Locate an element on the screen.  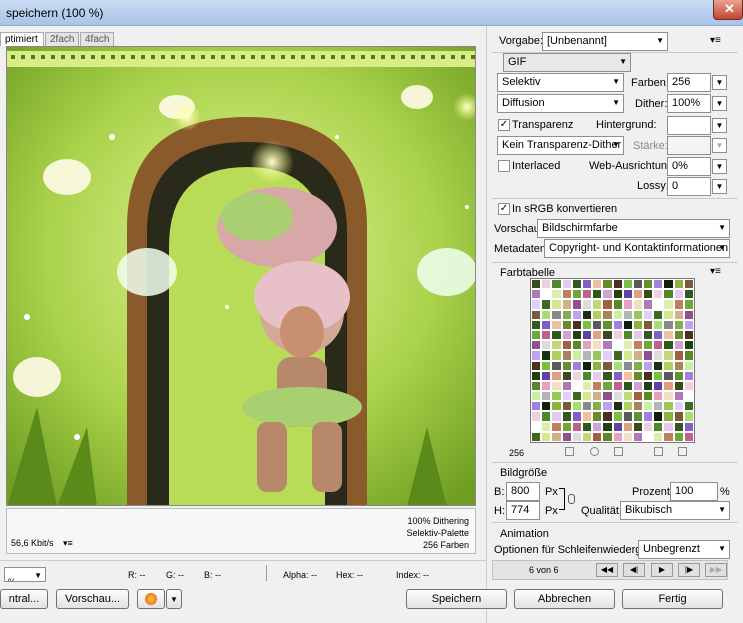
colors-dropdown-button: ▼ is located at coordinates (719, 82).